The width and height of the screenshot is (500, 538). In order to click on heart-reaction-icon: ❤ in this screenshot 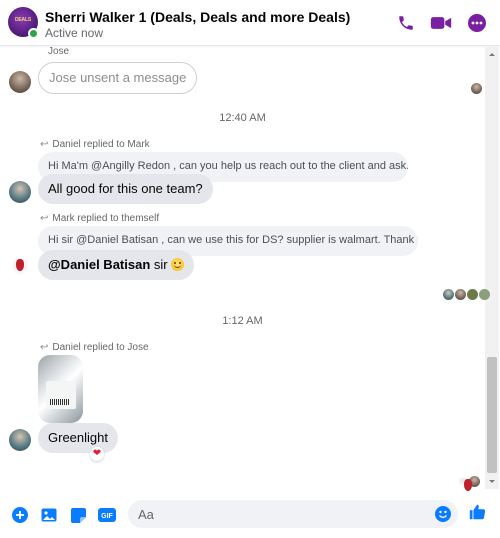, I will do `click(97, 454)`.